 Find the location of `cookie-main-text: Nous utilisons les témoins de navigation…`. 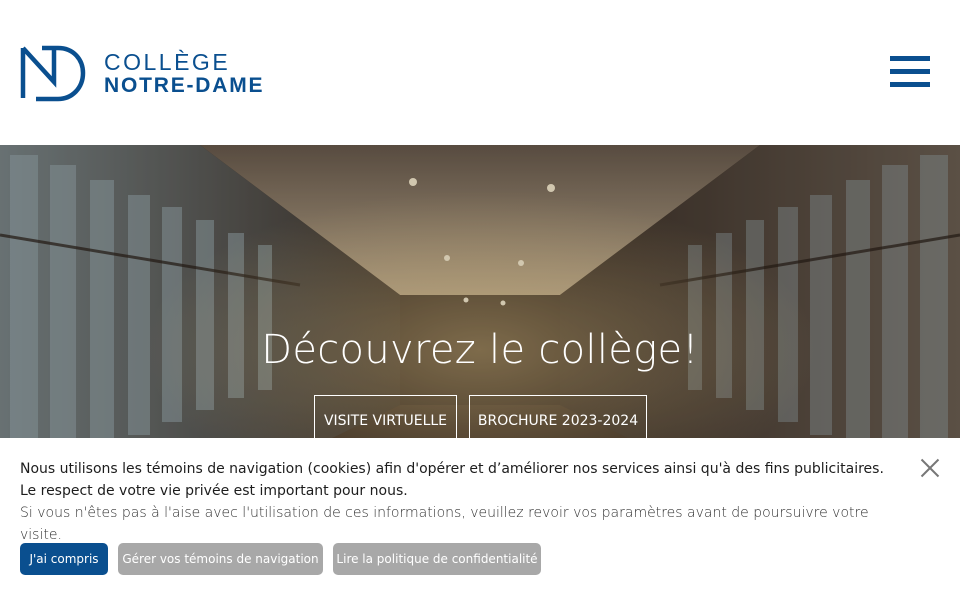

cookie-main-text: Nous utilisons les témoins de navigation… is located at coordinates (452, 480).